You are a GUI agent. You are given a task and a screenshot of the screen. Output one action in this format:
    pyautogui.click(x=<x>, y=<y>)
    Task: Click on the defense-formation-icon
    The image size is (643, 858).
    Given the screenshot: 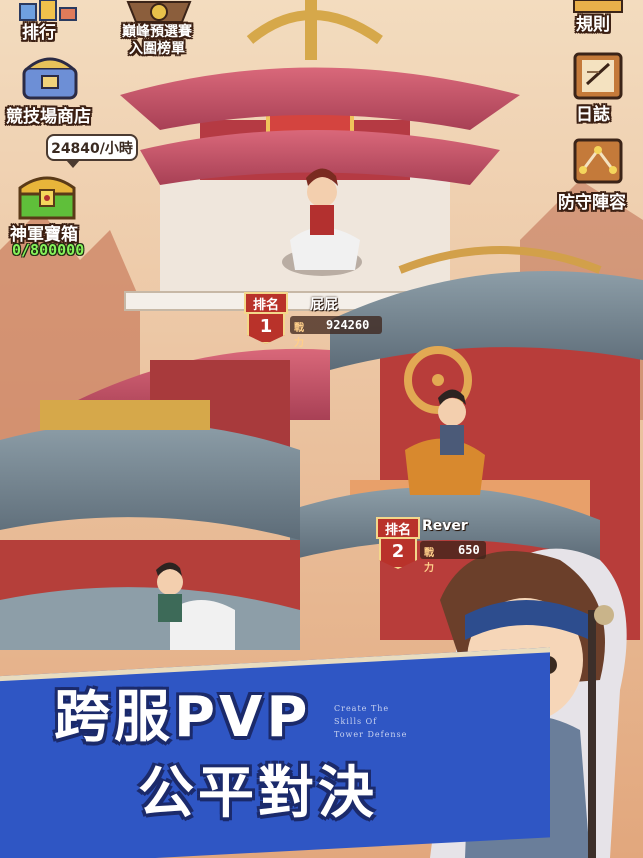 What is the action you would take?
    pyautogui.click(x=598, y=161)
    